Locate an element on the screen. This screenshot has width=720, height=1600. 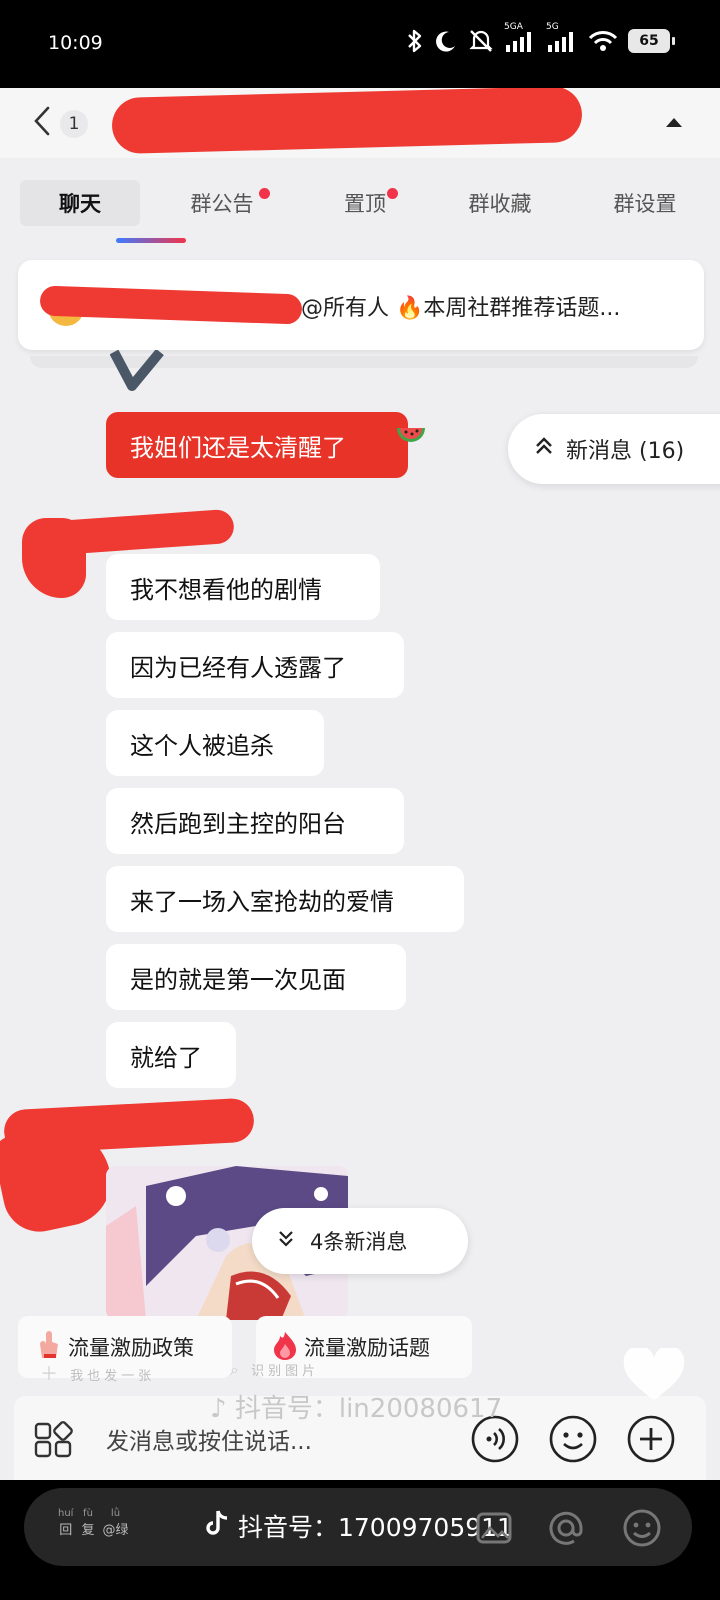
heart-icon is located at coordinates (654, 1376).